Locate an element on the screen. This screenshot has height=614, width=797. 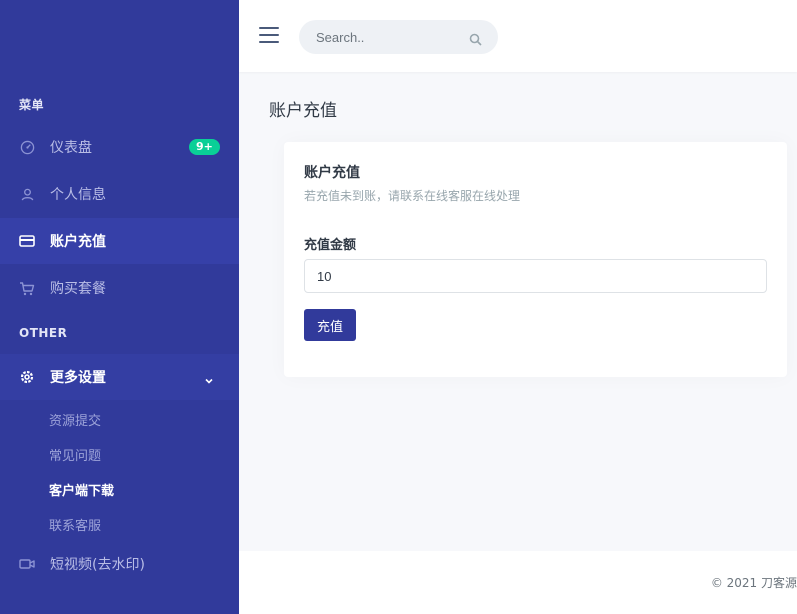
sidebar-item-label: 仪表盘 is located at coordinates (71, 148).